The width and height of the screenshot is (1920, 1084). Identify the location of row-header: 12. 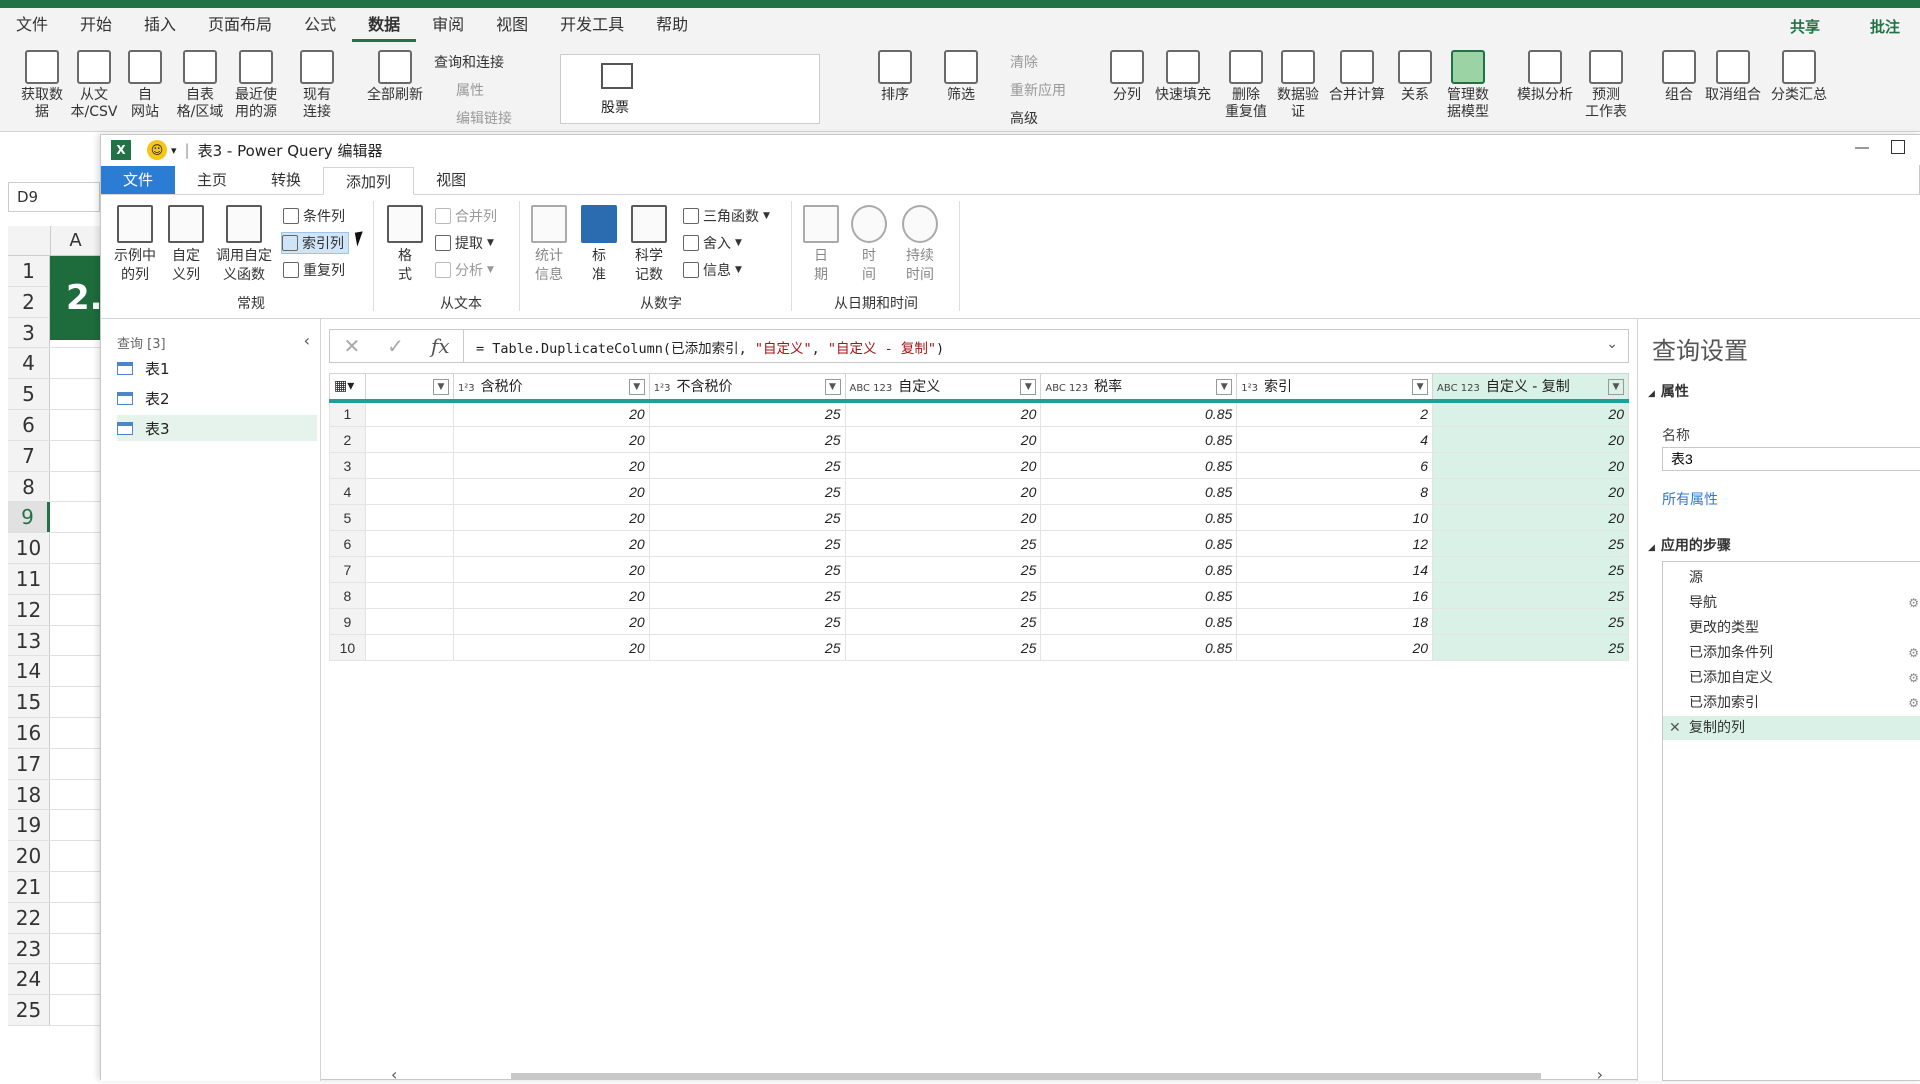
(29, 609).